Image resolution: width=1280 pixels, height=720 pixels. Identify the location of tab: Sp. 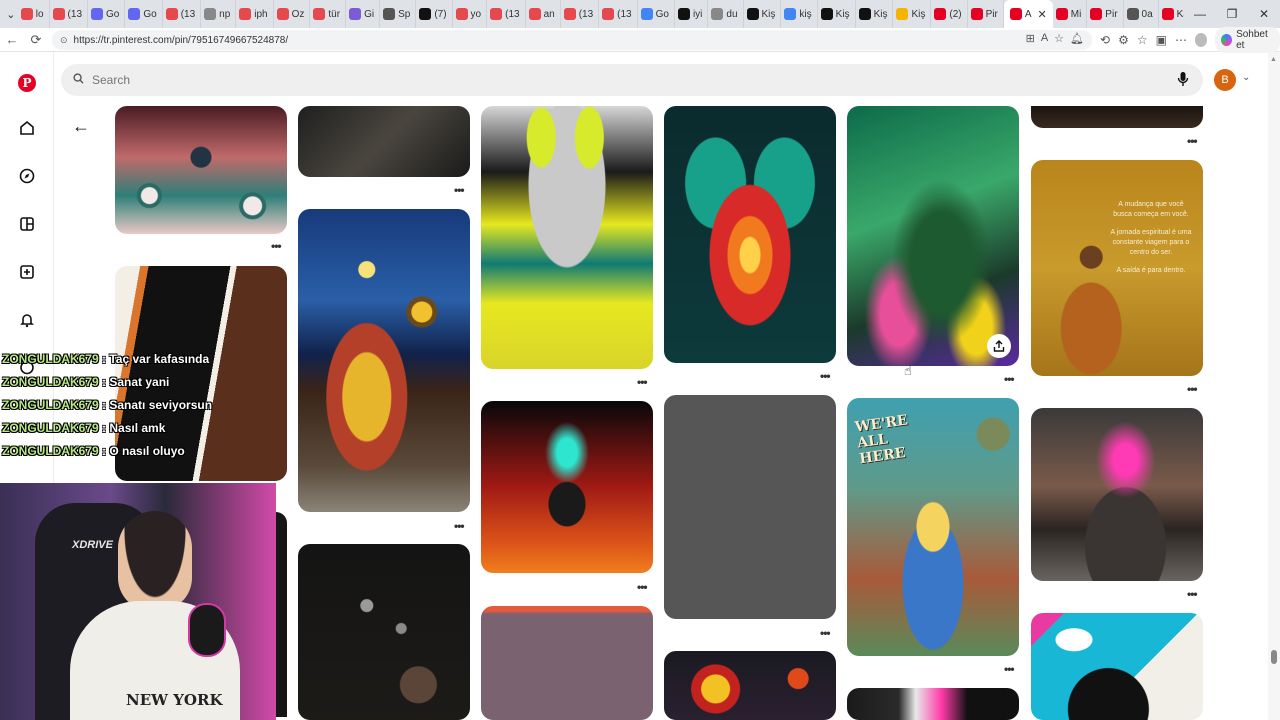
(398, 14).